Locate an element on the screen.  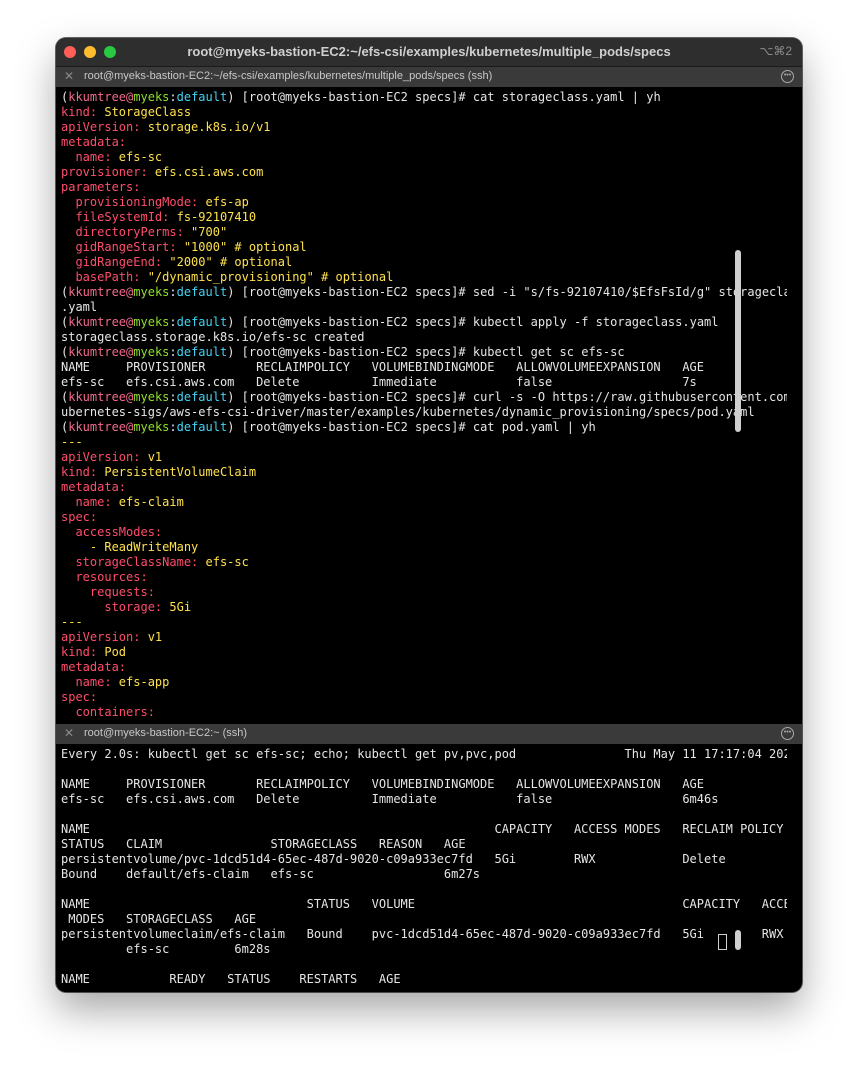
terminal-text: "1000" # optional is located at coordinates (245, 247).